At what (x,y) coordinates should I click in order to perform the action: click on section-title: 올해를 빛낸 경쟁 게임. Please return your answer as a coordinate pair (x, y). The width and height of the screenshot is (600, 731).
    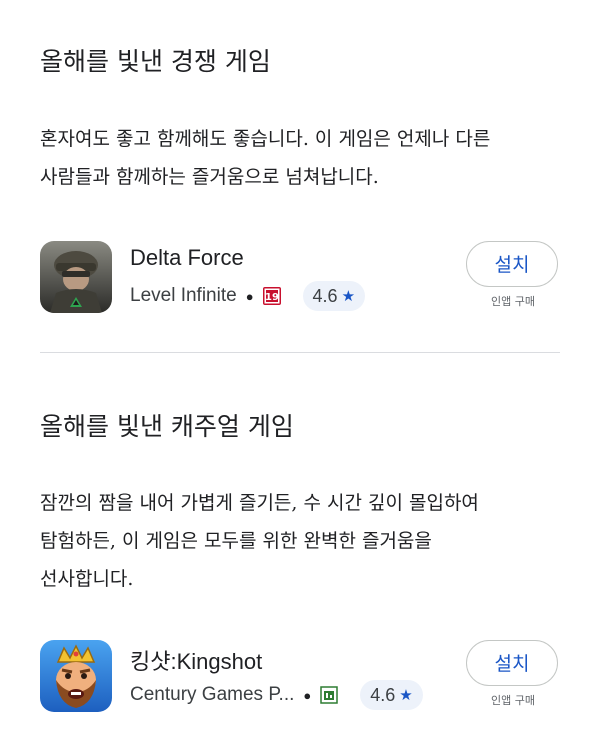
    Looking at the image, I should click on (155, 61).